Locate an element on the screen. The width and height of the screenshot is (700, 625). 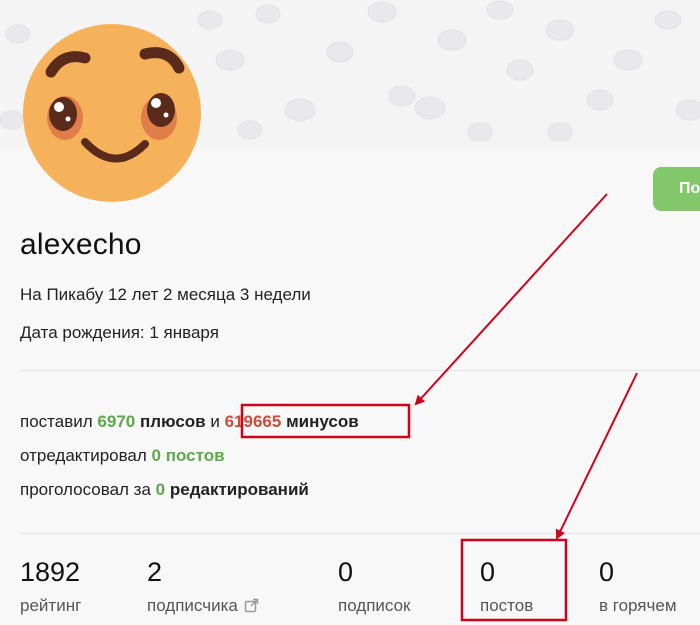
counter-subscribers: 2 подписчика is located at coordinates (203, 586).